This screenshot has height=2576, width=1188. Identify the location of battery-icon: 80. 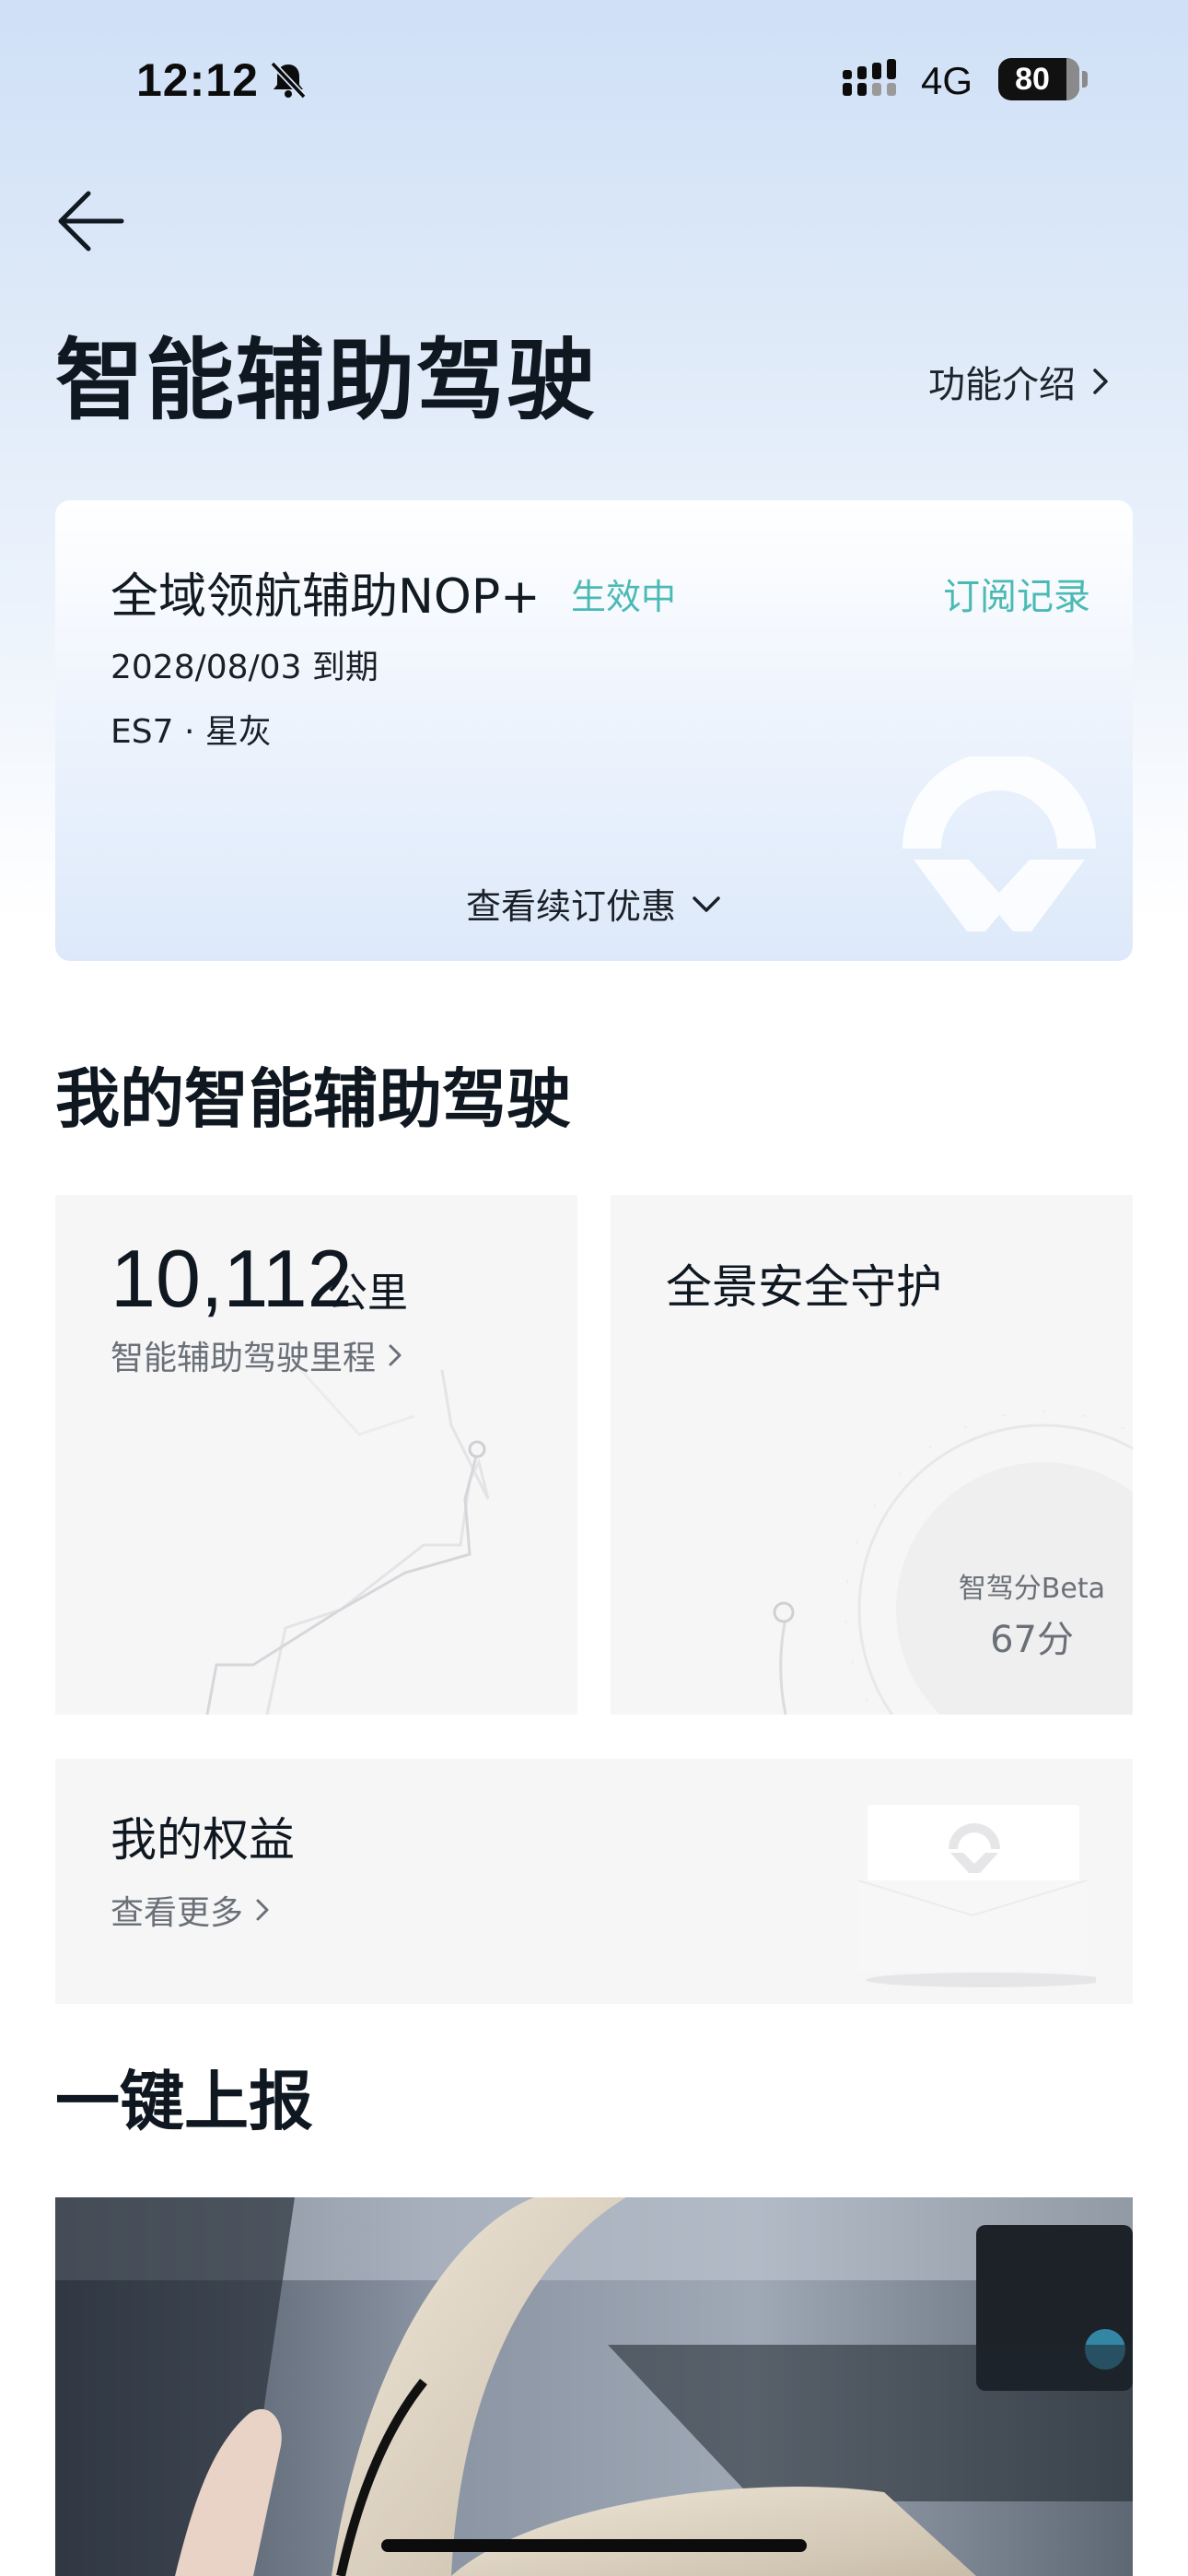
(1038, 79).